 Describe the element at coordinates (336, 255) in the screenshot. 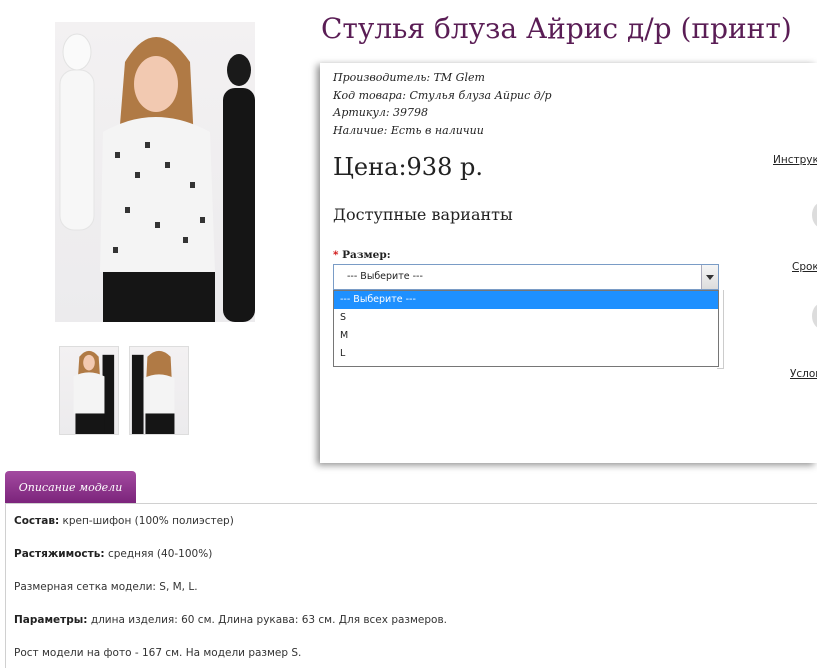

I see `required-mark: *` at that location.